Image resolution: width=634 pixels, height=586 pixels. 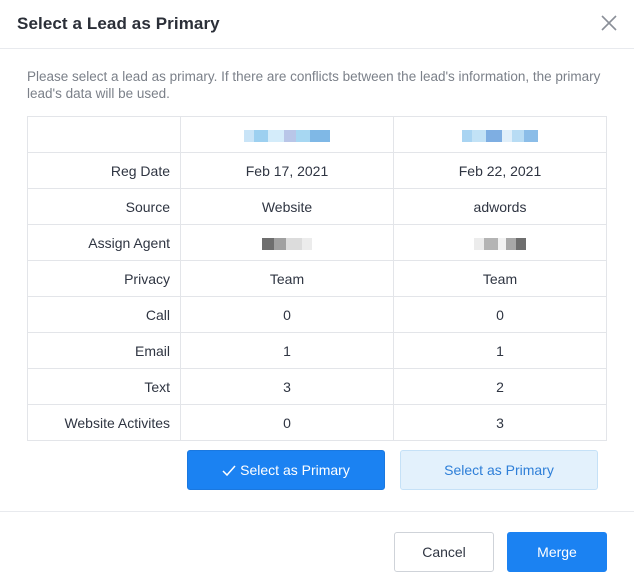 I want to click on close-icon, so click(x=609, y=23).